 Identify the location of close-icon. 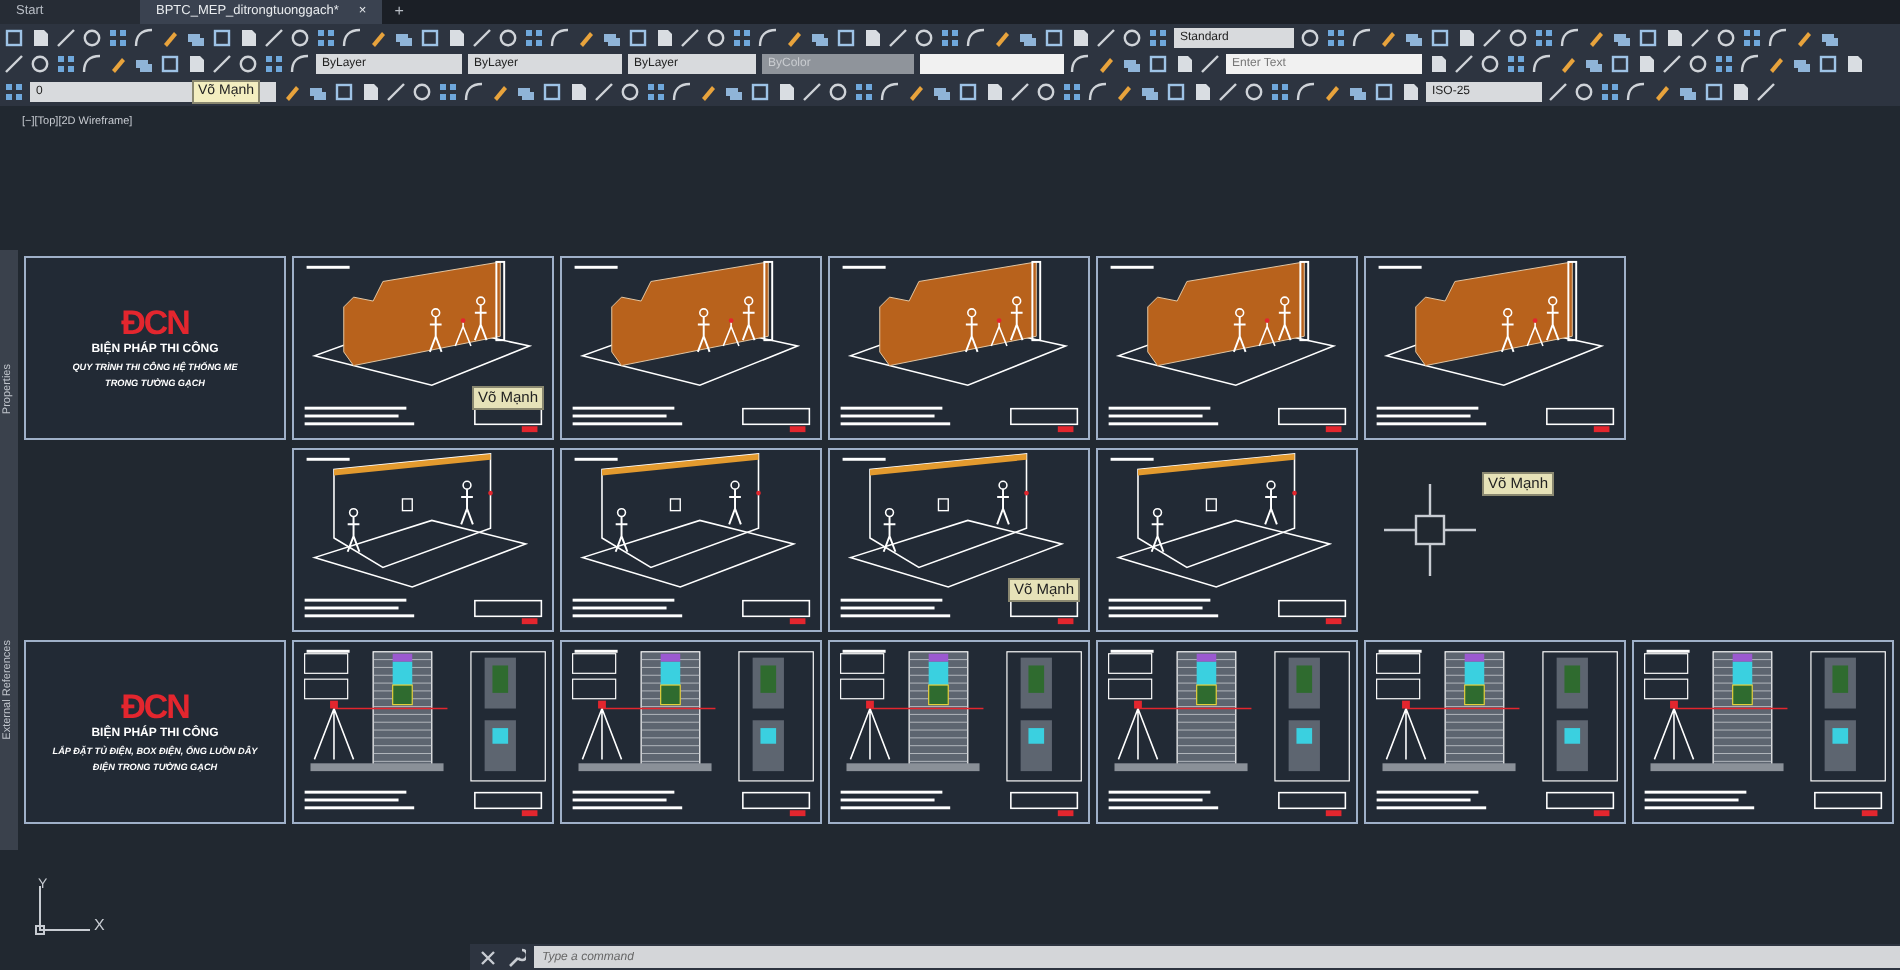
(488, 957).